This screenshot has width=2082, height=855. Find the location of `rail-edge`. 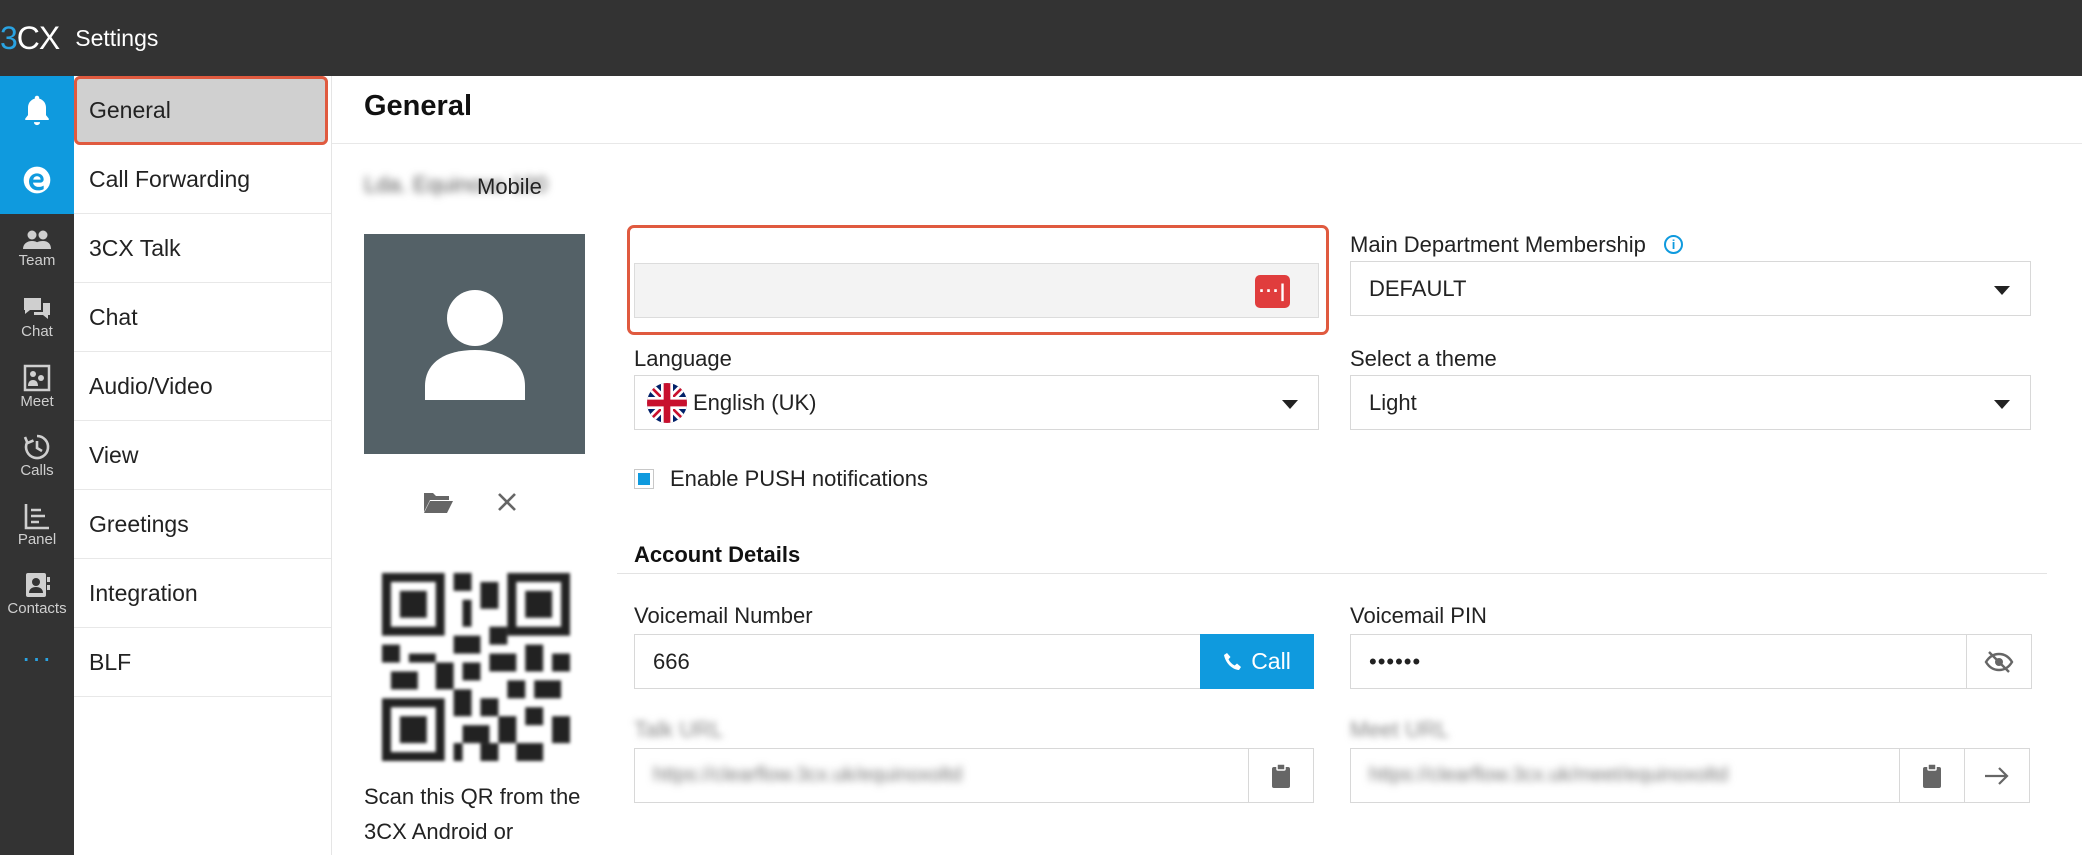

rail-edge is located at coordinates (37, 179).